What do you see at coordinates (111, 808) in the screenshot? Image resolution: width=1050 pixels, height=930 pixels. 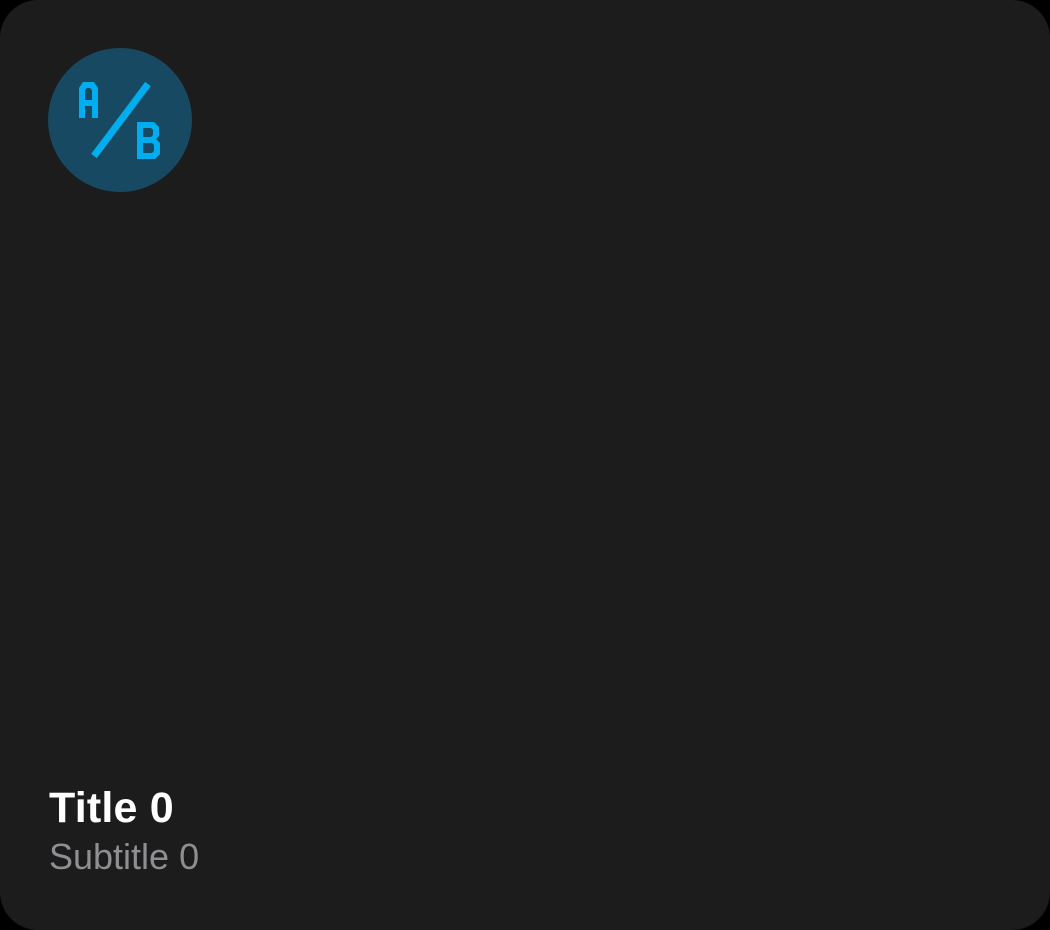 I see `card-title: Title 0` at bounding box center [111, 808].